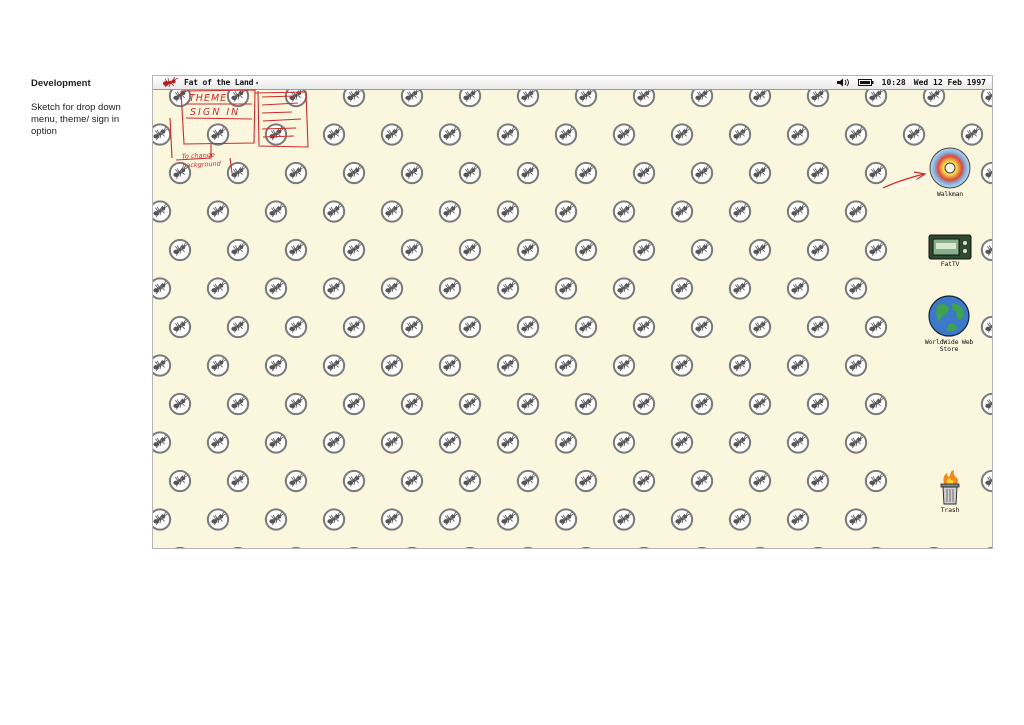 The width and height of the screenshot is (1024, 725). What do you see at coordinates (950, 251) in the screenshot?
I see `desktop-icon-fattv: FatTV` at bounding box center [950, 251].